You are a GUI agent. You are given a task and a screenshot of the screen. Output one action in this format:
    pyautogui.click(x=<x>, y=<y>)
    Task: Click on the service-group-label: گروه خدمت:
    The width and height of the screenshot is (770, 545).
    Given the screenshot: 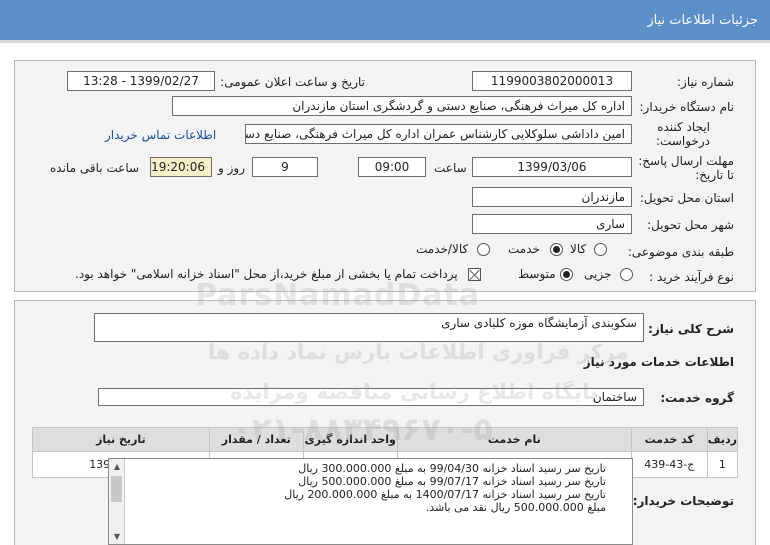 What is the action you would take?
    pyautogui.click(x=697, y=398)
    